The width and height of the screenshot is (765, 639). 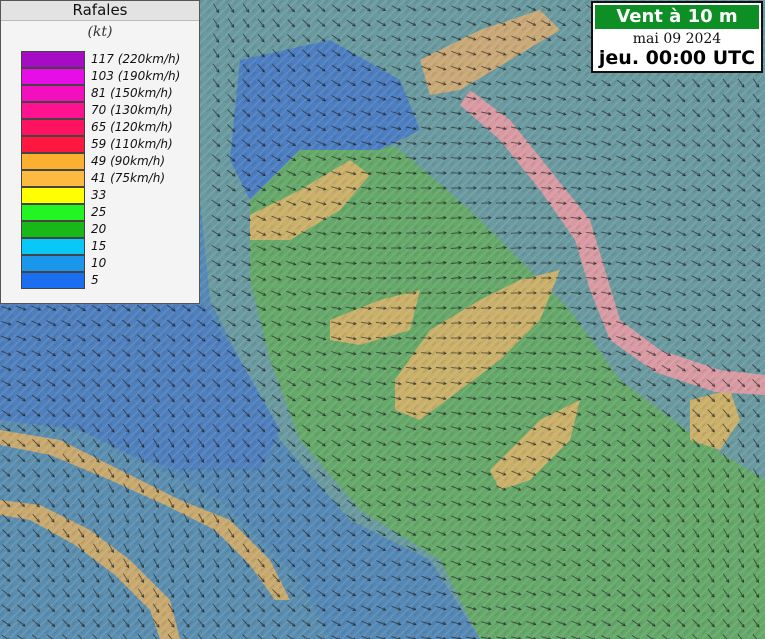 I want to click on legend-label: 59 (110km/h), so click(x=132, y=144).